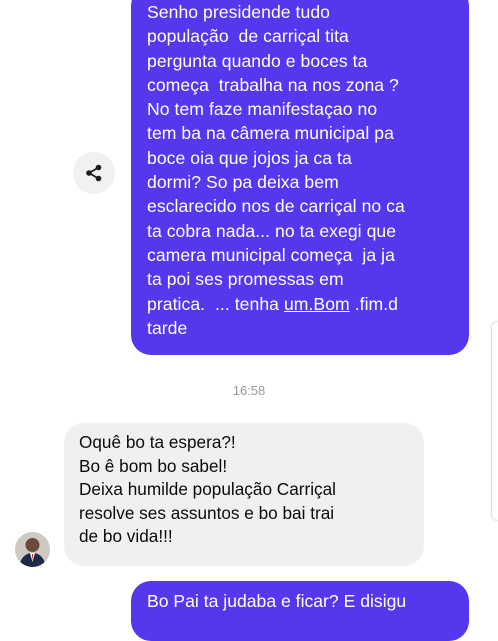 This screenshot has width=498, height=641. I want to click on message-line: tarde, so click(167, 327).